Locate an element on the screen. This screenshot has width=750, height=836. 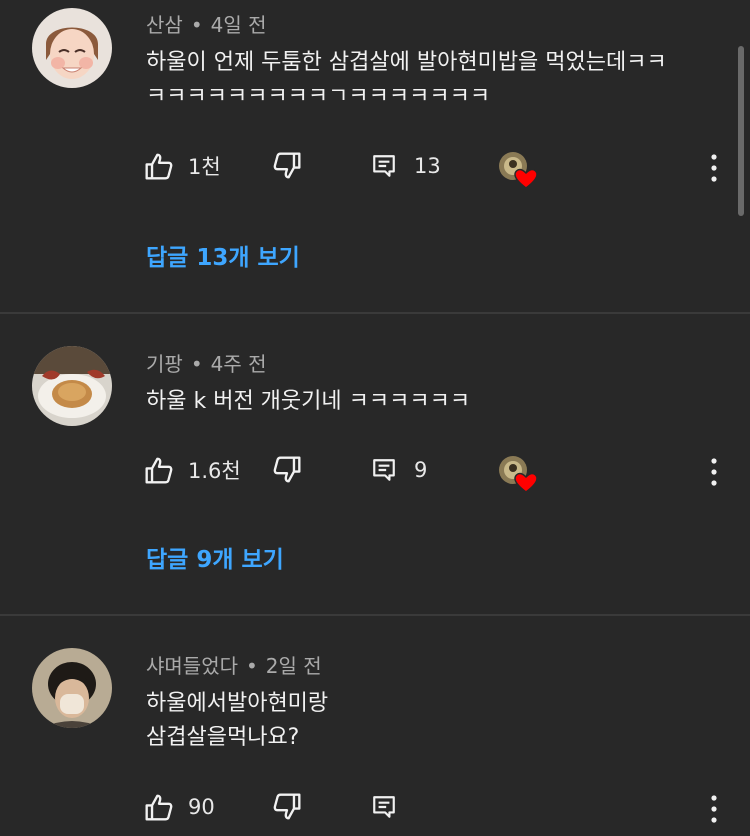
comment-time: 4주 전 is located at coordinates (239, 364).